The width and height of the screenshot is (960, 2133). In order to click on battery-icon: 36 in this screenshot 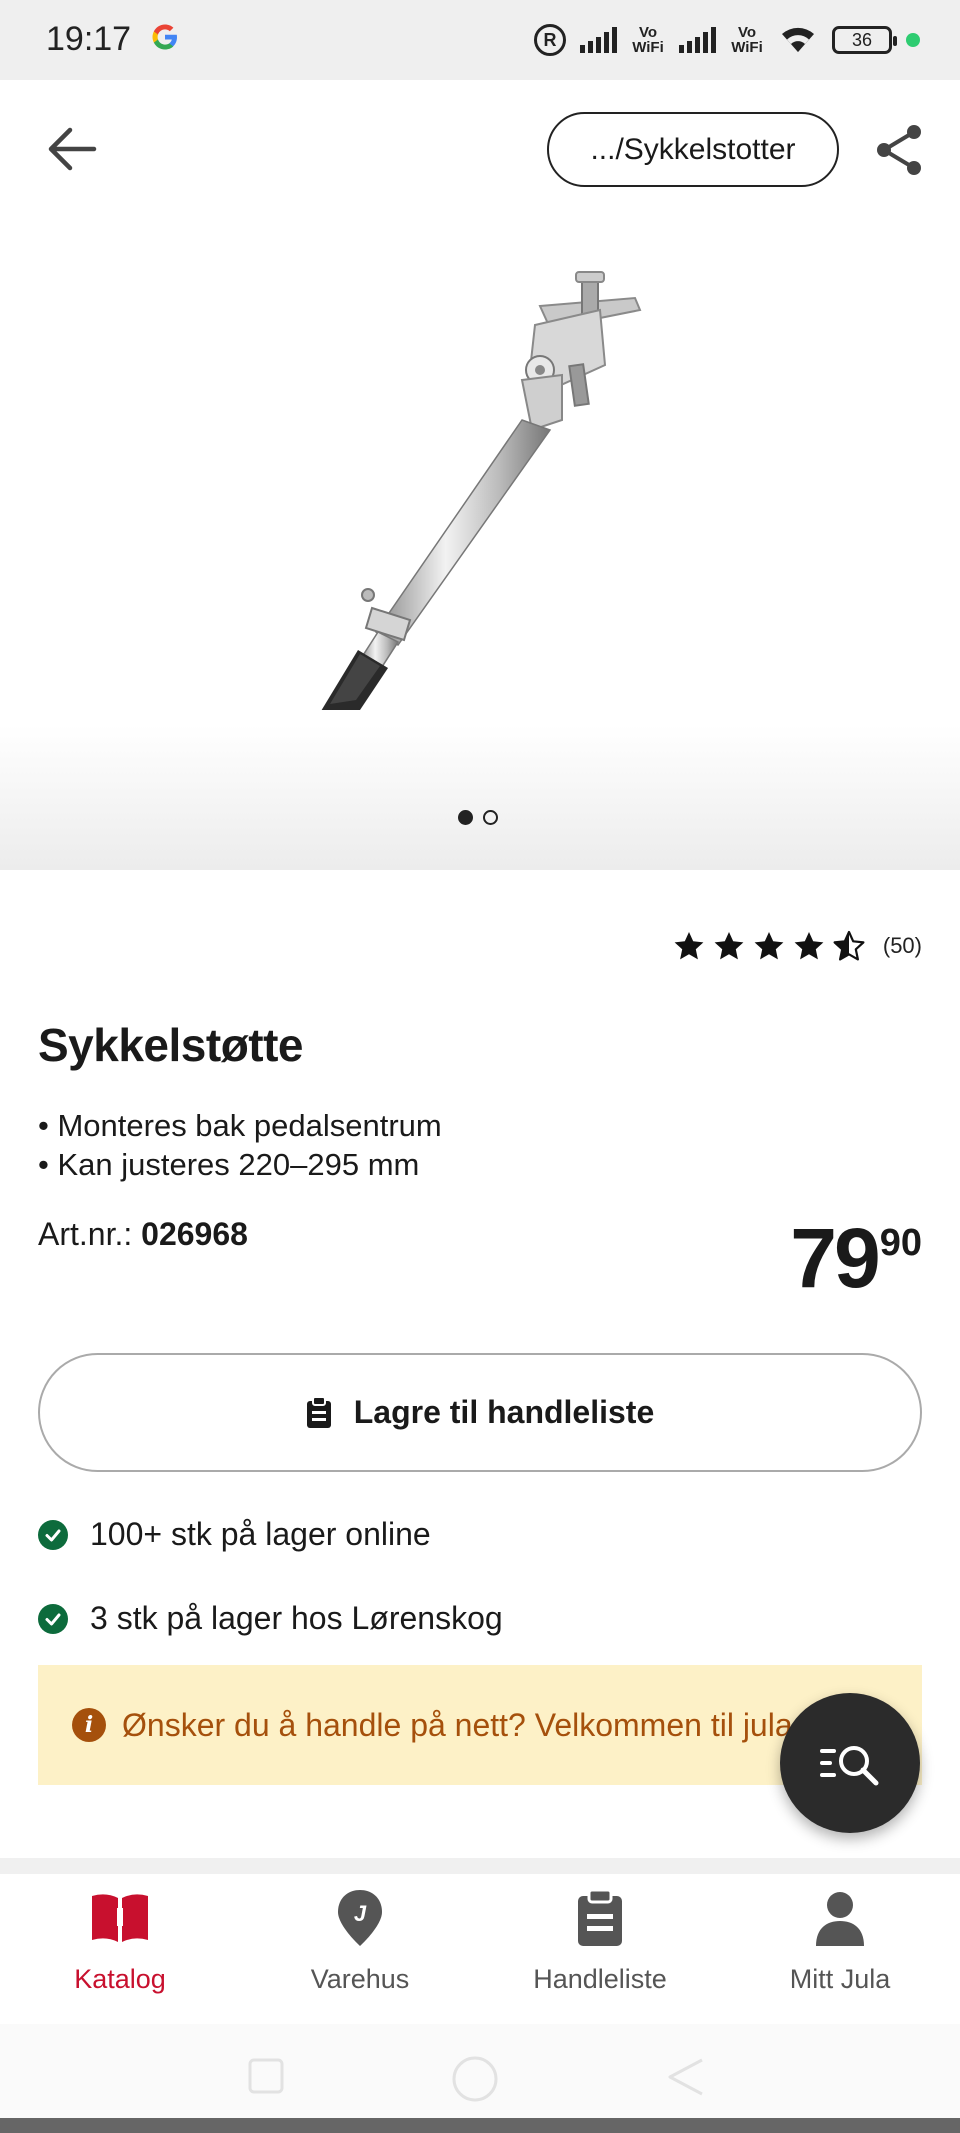, I will do `click(864, 40)`.